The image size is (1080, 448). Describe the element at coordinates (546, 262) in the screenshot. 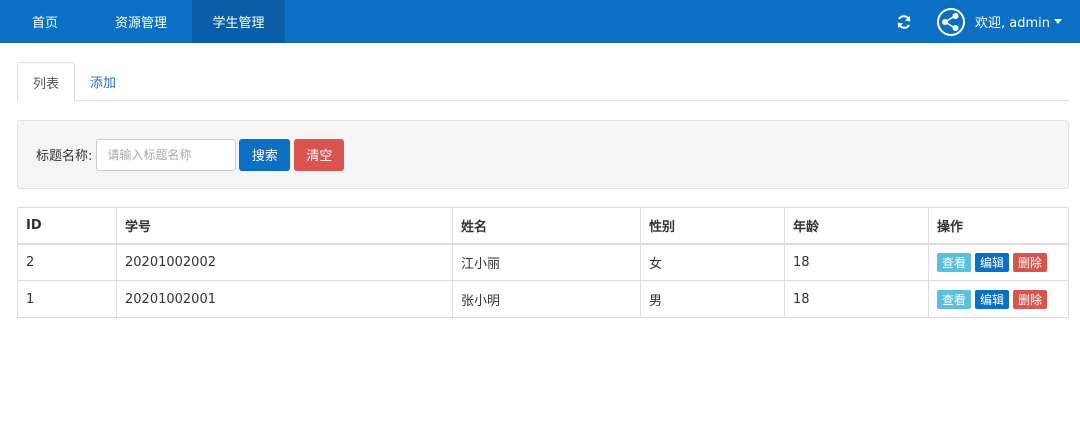

I see `cell-name: 江小丽` at that location.